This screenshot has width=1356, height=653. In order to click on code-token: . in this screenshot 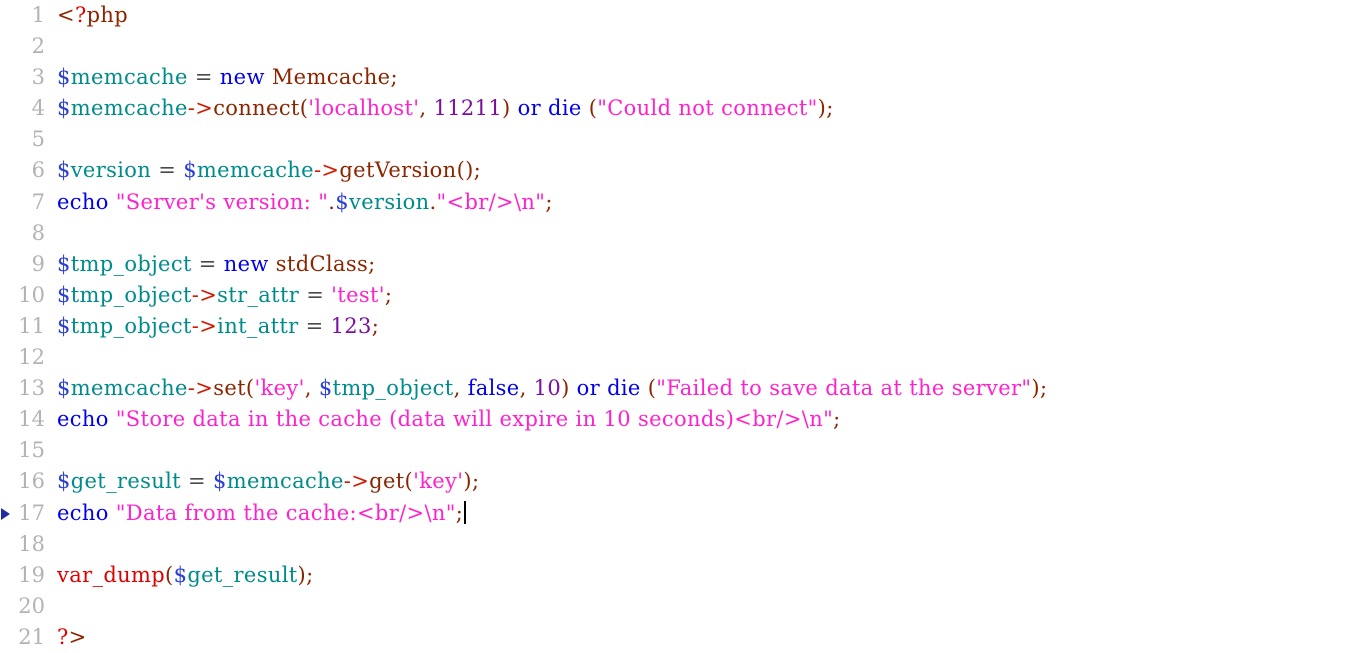, I will do `click(433, 201)`.